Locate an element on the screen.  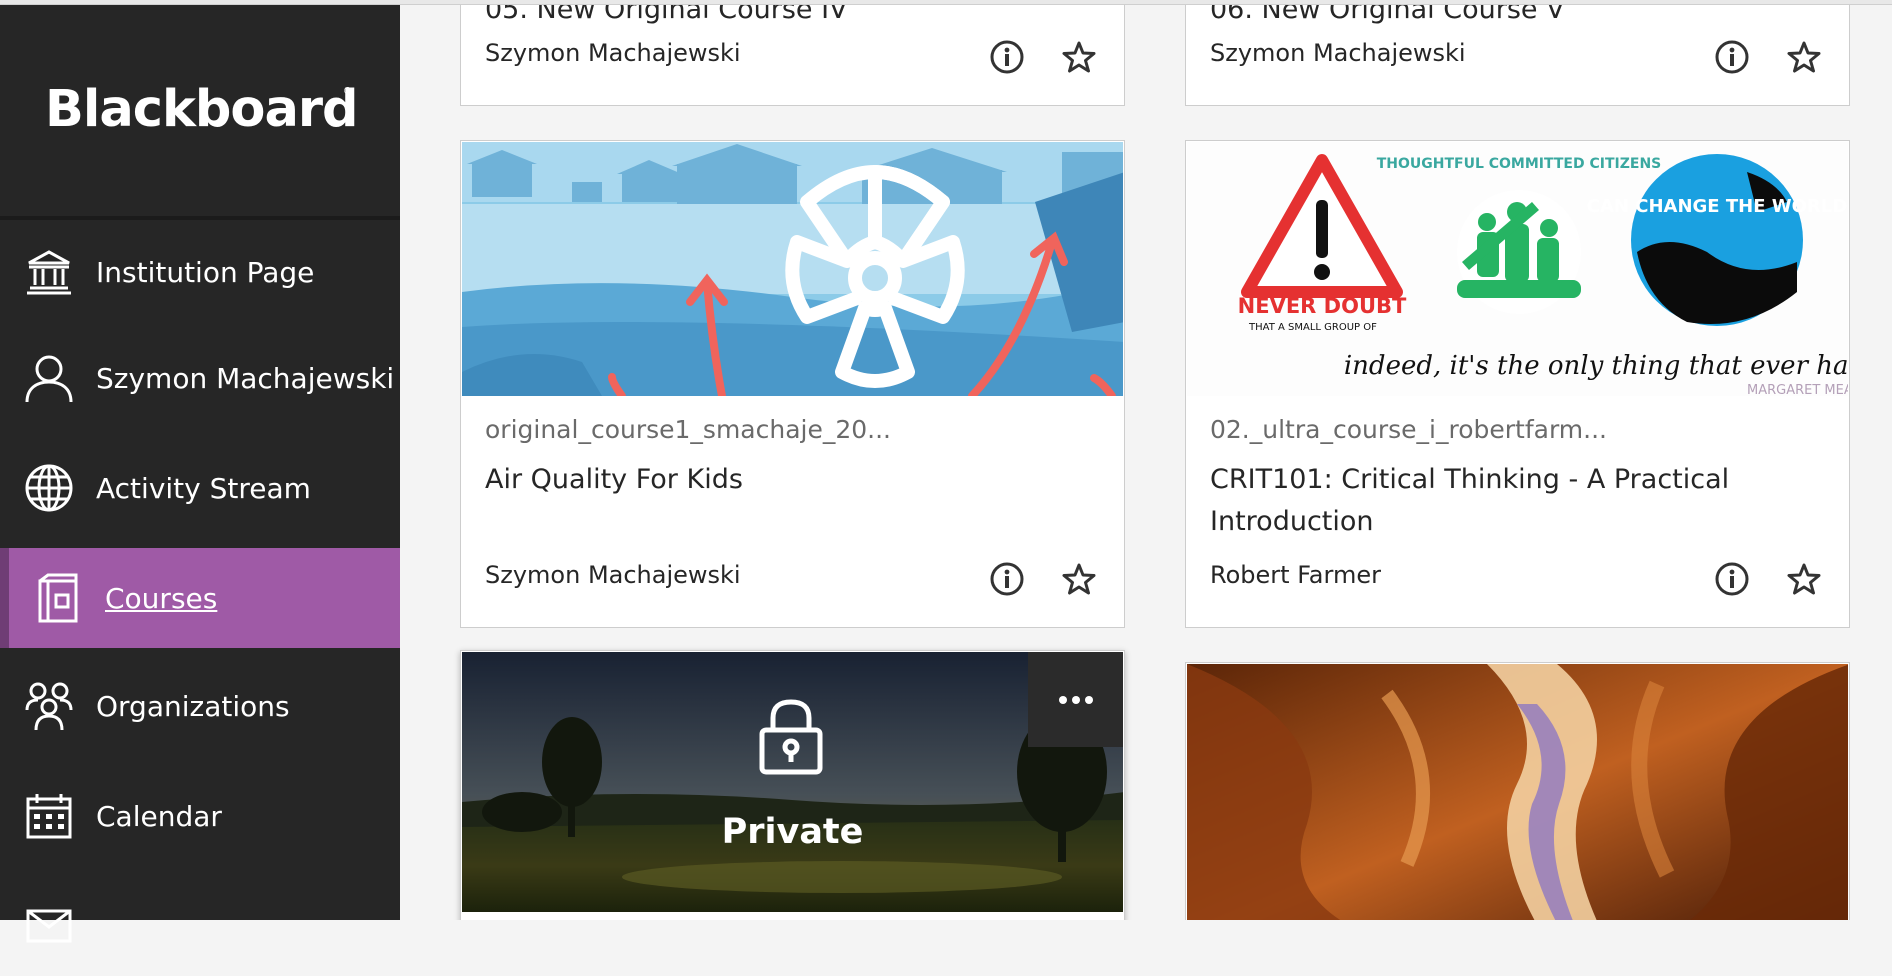
nav-label: Courses is located at coordinates (161, 598).